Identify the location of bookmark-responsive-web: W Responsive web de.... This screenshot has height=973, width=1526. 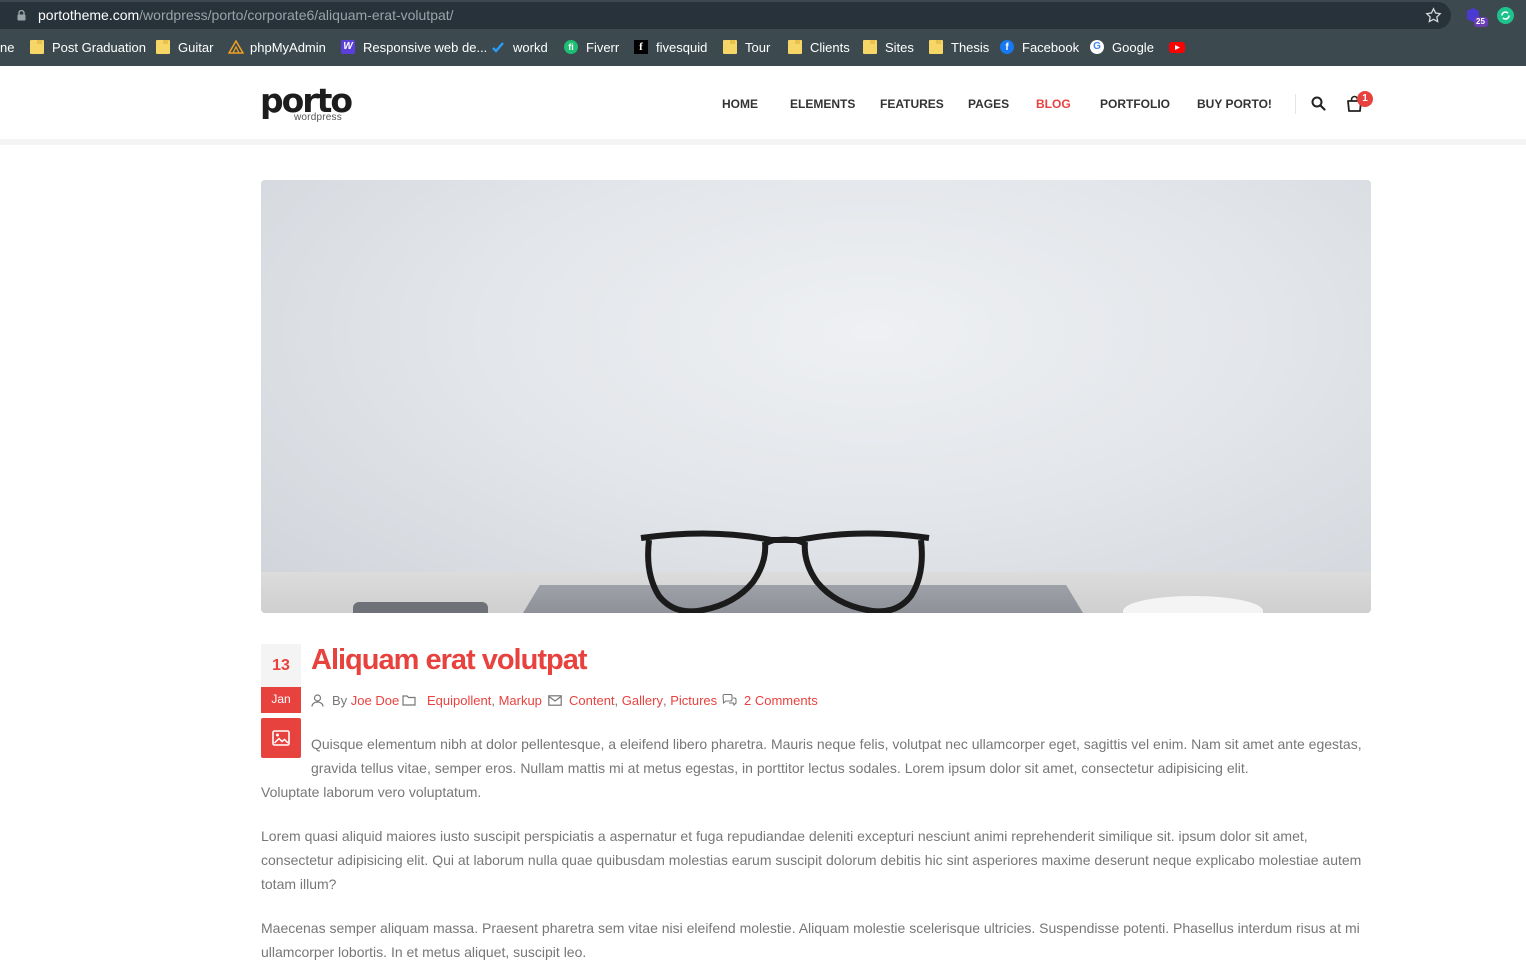
(414, 47).